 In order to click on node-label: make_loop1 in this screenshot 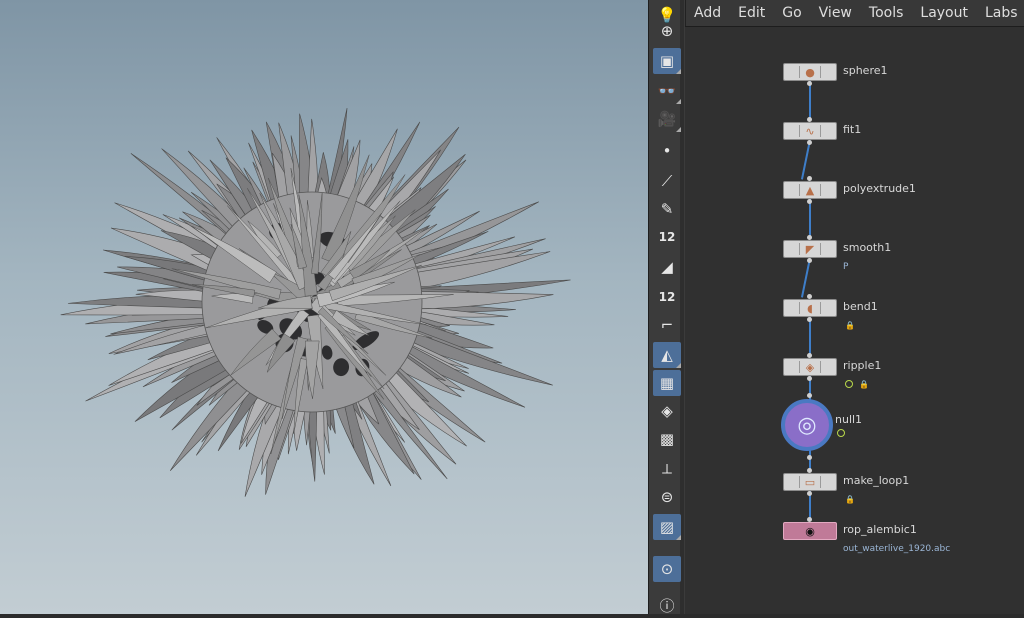, I will do `click(876, 480)`.